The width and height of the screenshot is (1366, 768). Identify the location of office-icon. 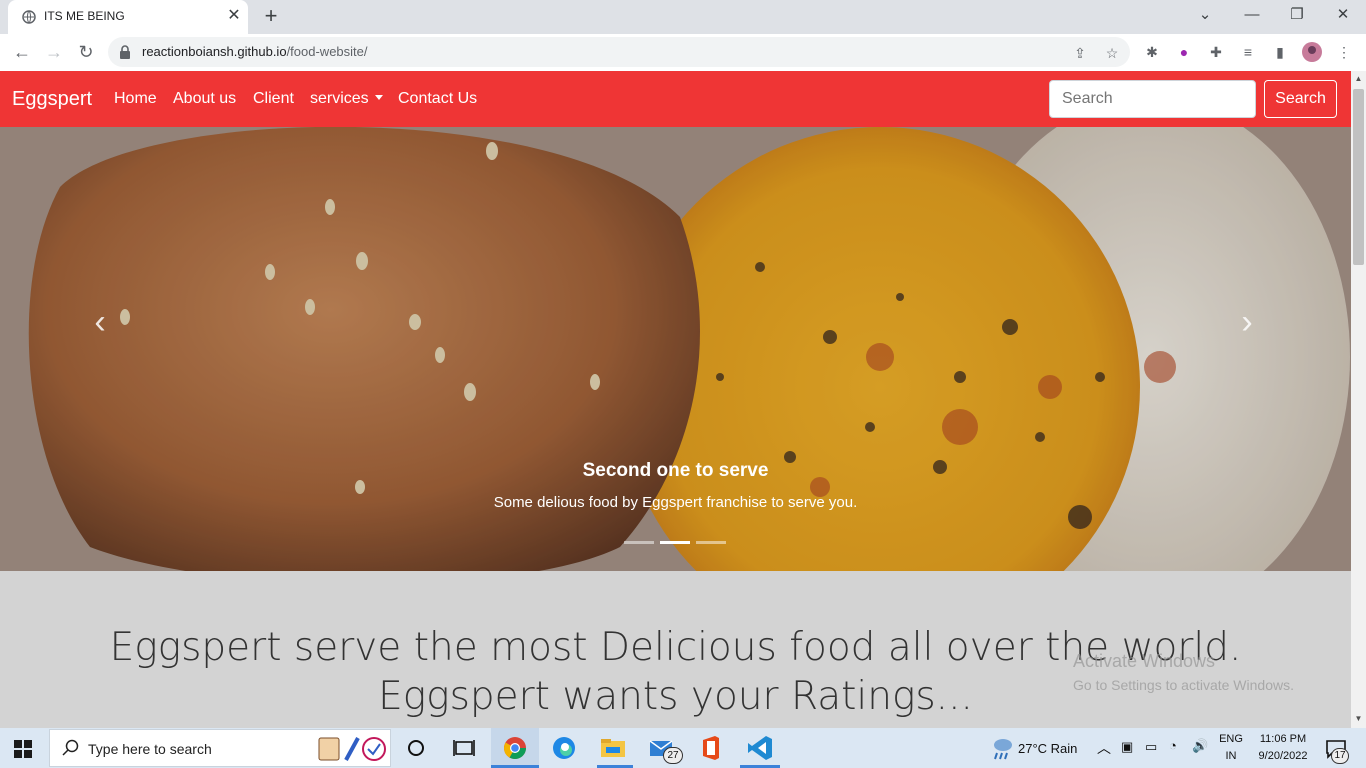
(711, 748).